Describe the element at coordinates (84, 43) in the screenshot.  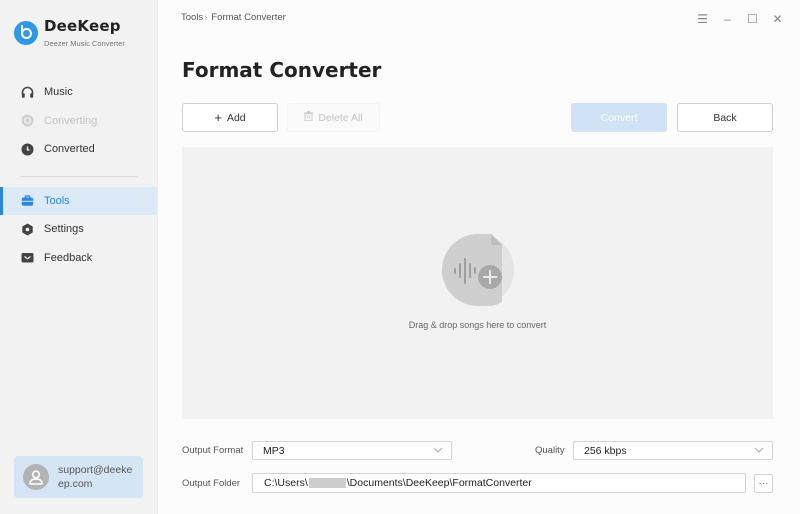
I see `app-subtitle: Deezer Music Converter` at that location.